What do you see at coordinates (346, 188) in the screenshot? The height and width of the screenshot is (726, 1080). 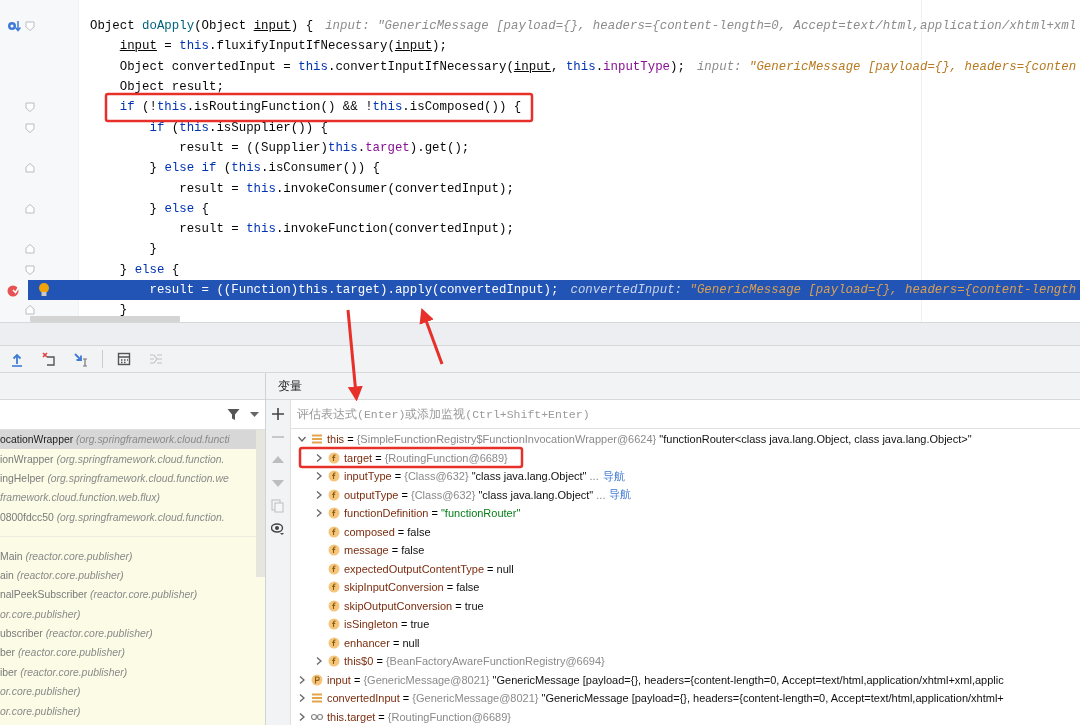 I see `code-line: result = this.invokeConsumer(convertedInput);` at bounding box center [346, 188].